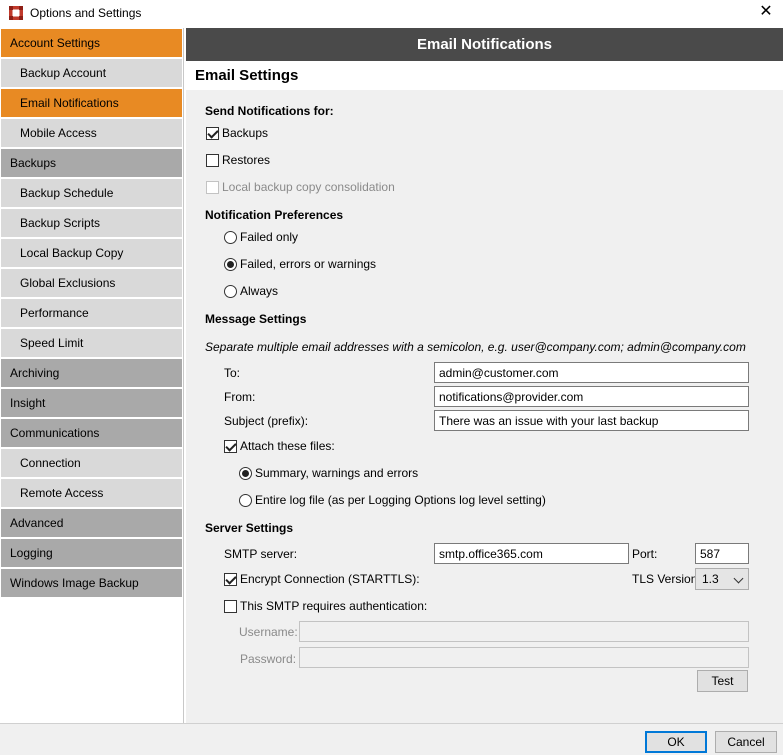  Describe the element at coordinates (484, 44) in the screenshot. I see `panel-header: Email Notifications` at that location.